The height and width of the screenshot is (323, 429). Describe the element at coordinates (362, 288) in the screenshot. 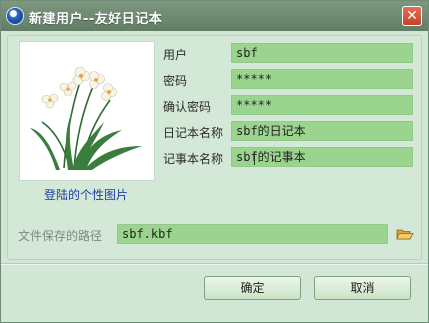

I see `cancel-button: 取消` at that location.